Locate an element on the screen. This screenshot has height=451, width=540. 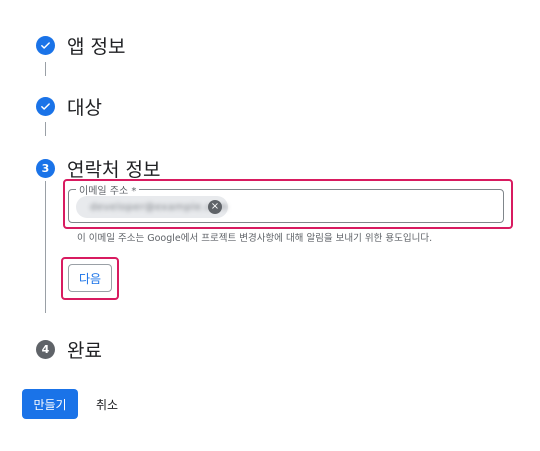
create-button: 만들기 is located at coordinates (50, 404).